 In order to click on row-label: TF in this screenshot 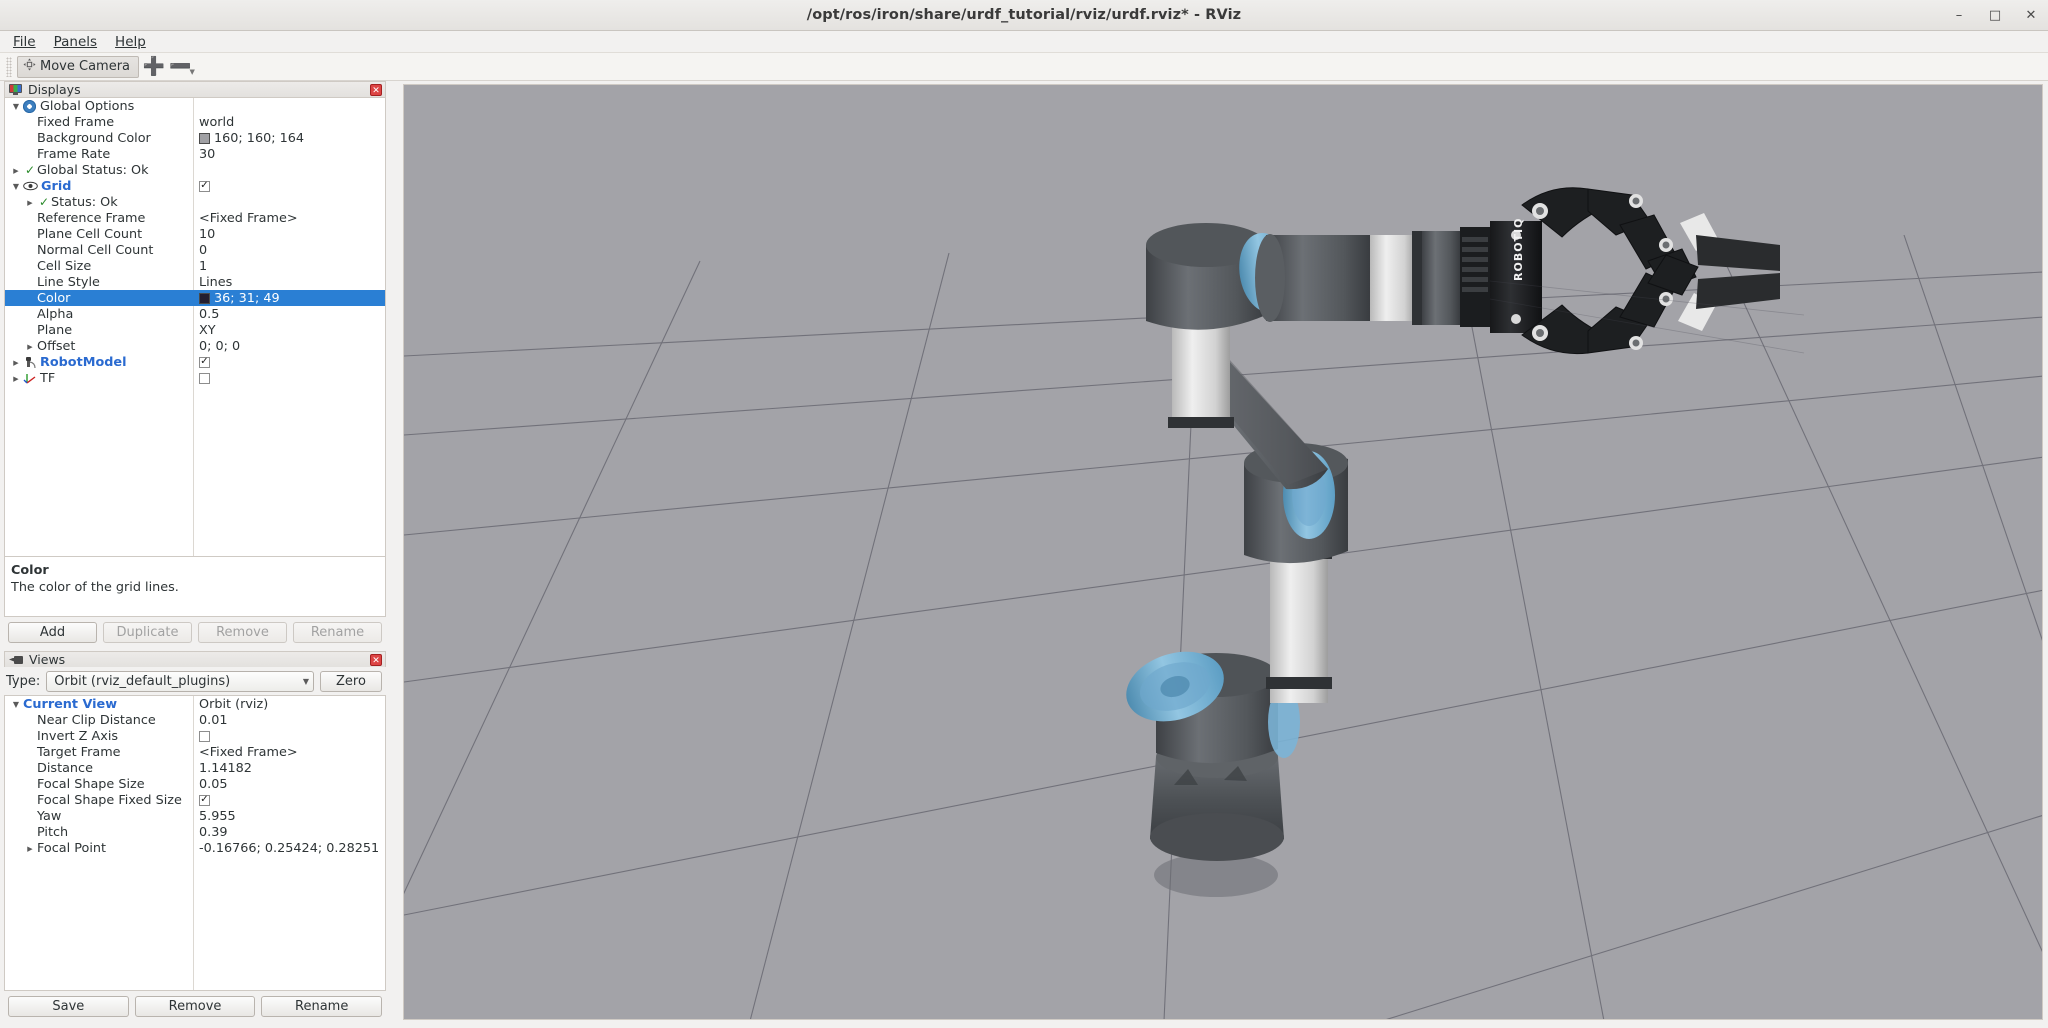, I will do `click(48, 378)`.